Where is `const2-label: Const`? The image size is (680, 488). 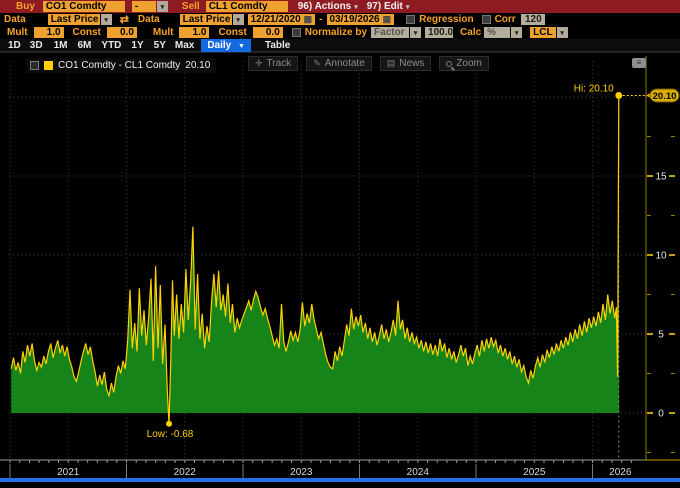 const2-label: Const is located at coordinates (232, 32).